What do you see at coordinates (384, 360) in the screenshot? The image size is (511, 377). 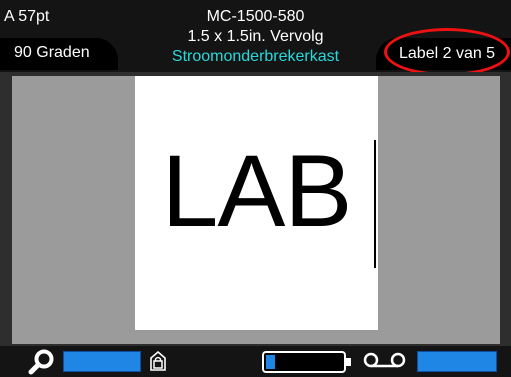 I see `cassette-icon` at bounding box center [384, 360].